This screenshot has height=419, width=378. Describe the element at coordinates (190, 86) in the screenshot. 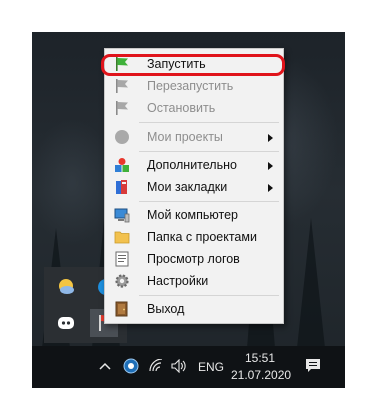

I see `menu-item-label: Перезапустить` at that location.